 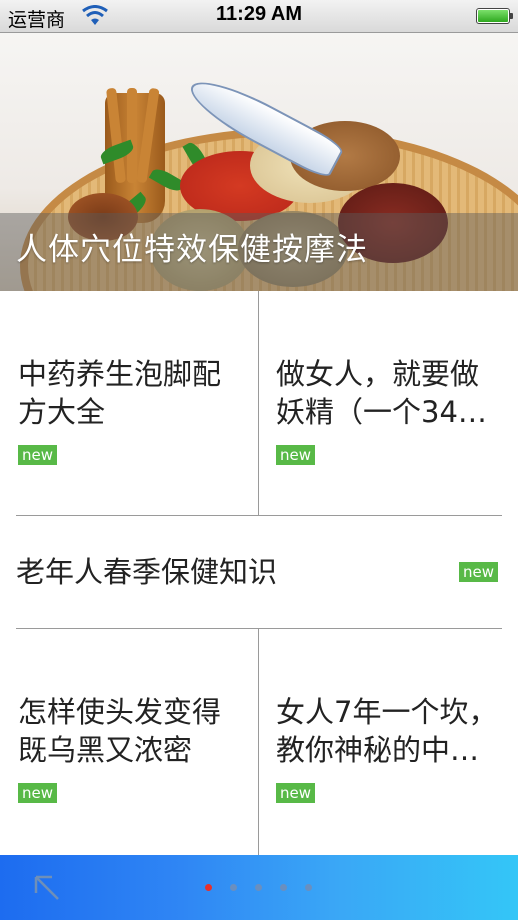 What do you see at coordinates (494, 16) in the screenshot?
I see `battery-icon` at bounding box center [494, 16].